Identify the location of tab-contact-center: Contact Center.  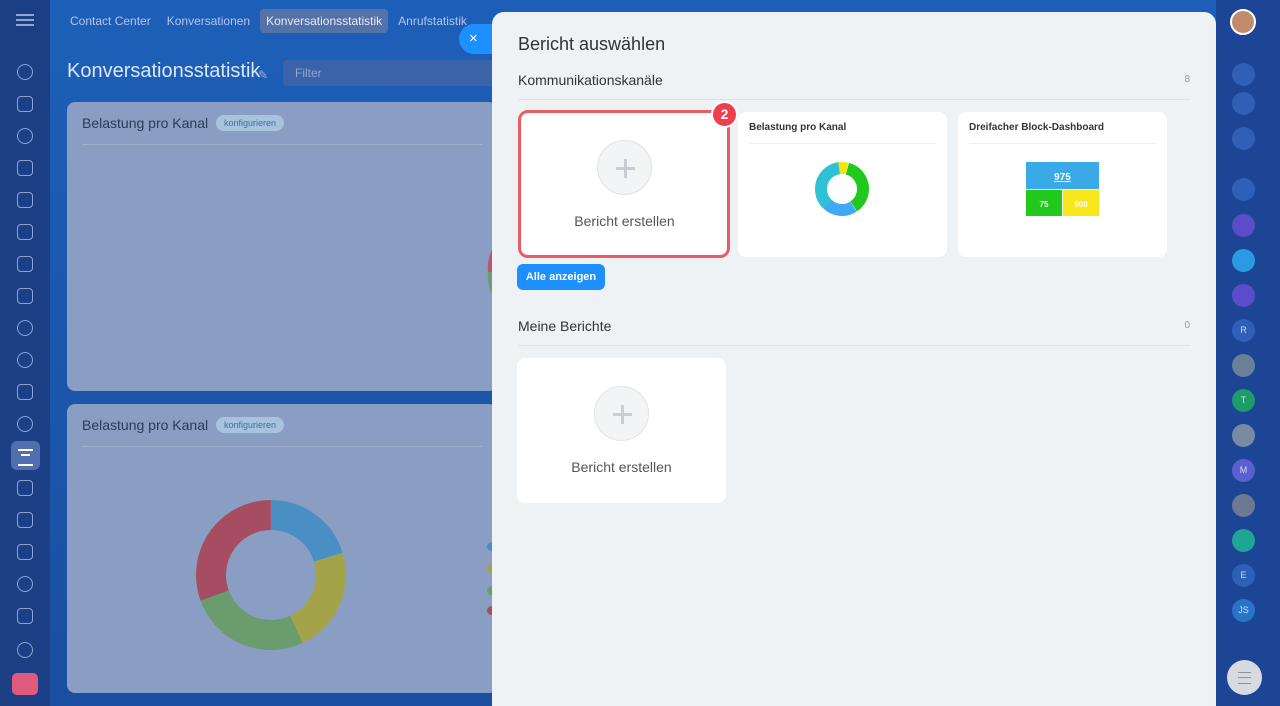
(110, 21).